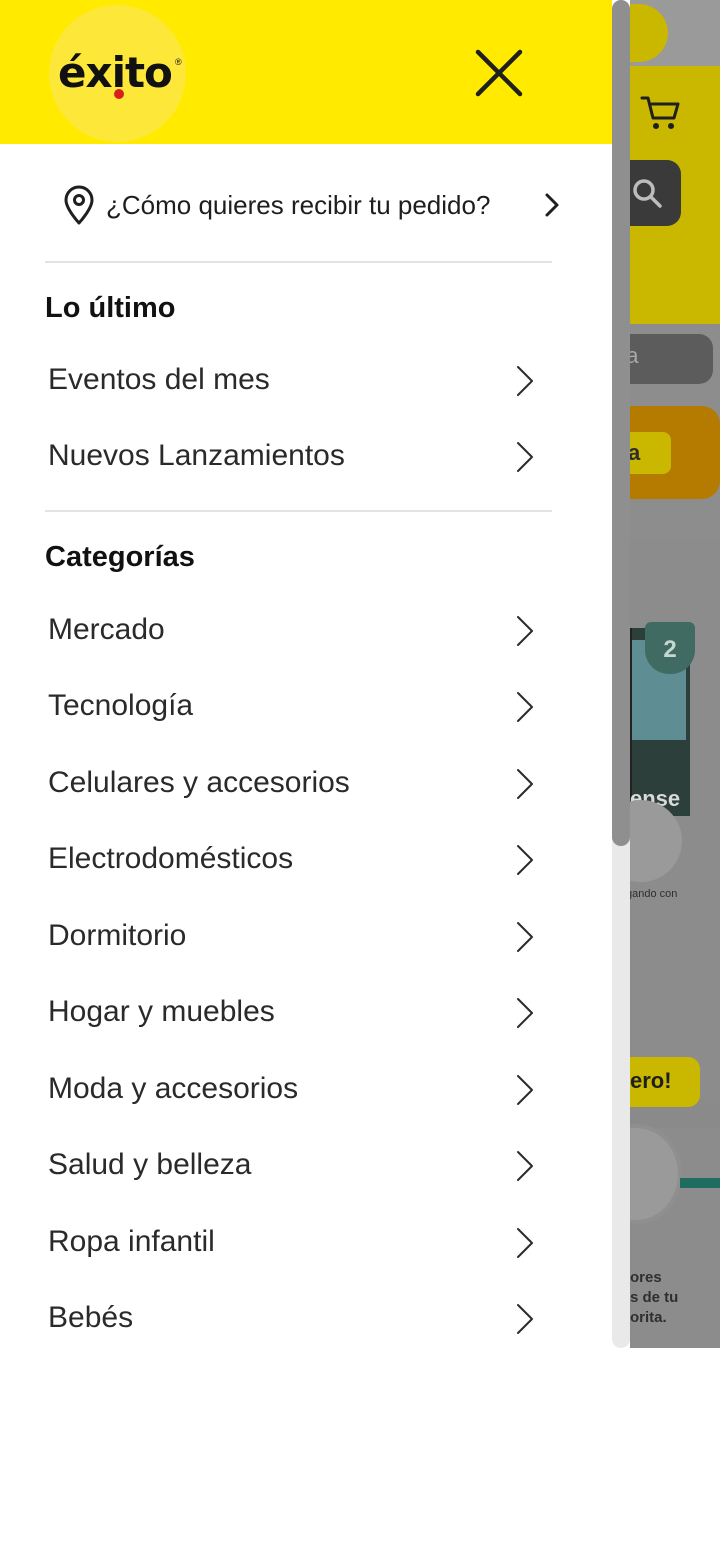 This screenshot has width=720, height=1542. I want to click on scrollbar-thumb, so click(621, 423).